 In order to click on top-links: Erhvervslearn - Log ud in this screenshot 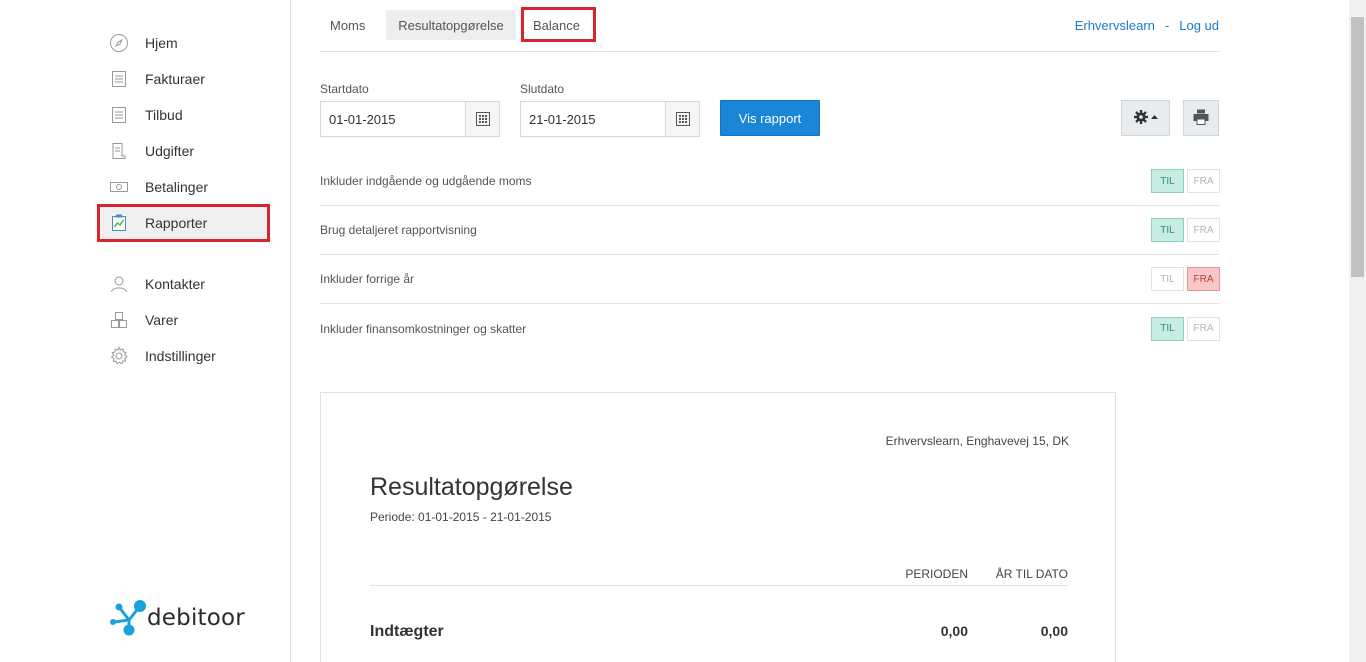, I will do `click(1147, 25)`.